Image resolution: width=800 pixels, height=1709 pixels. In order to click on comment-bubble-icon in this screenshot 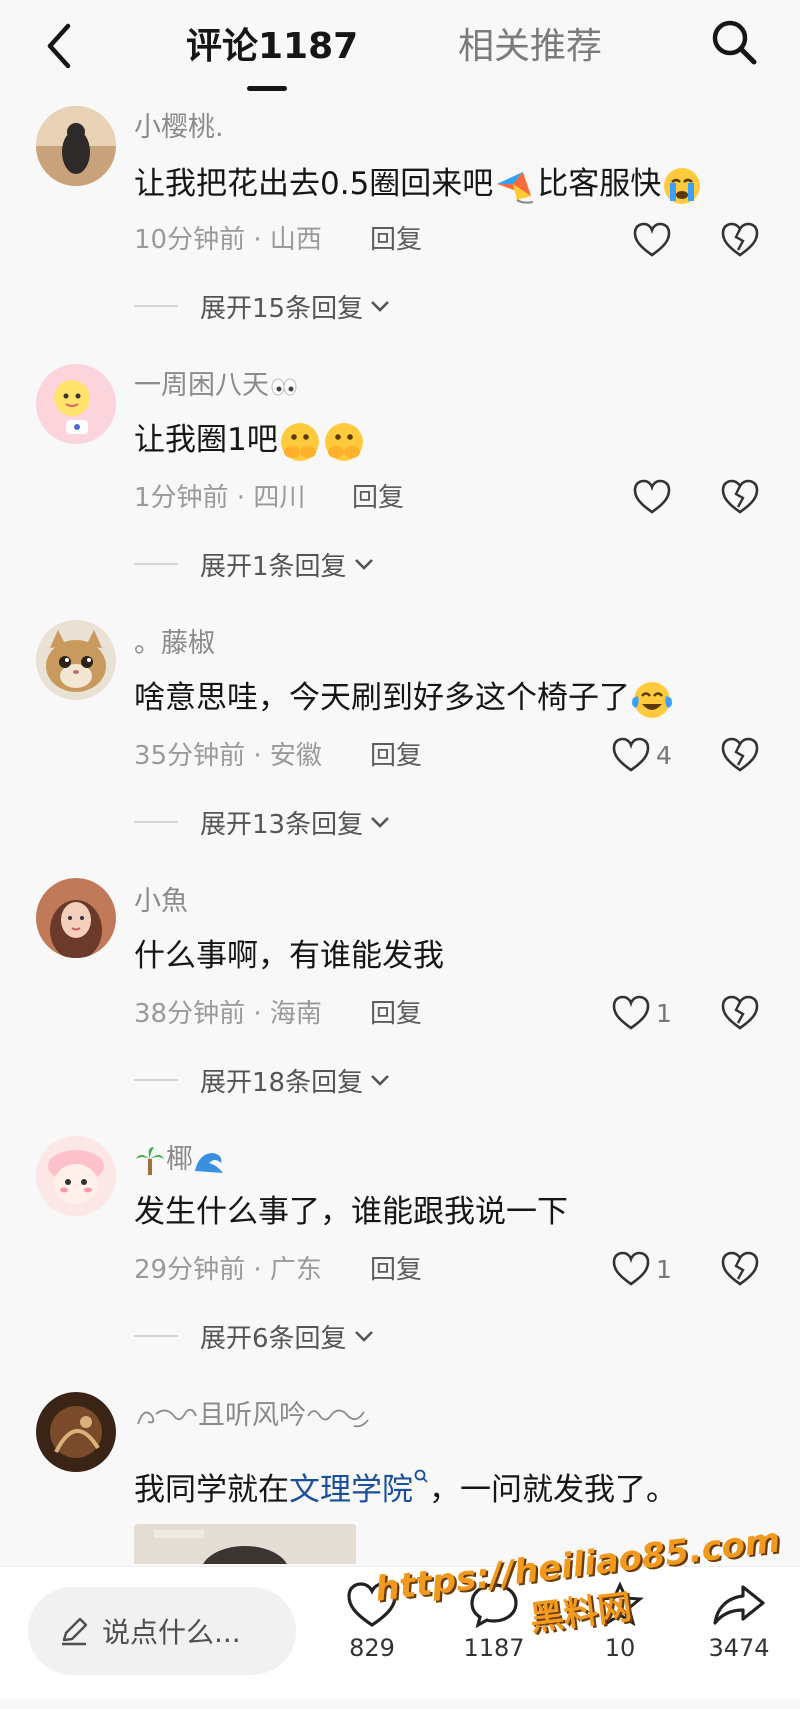, I will do `click(494, 1606)`.